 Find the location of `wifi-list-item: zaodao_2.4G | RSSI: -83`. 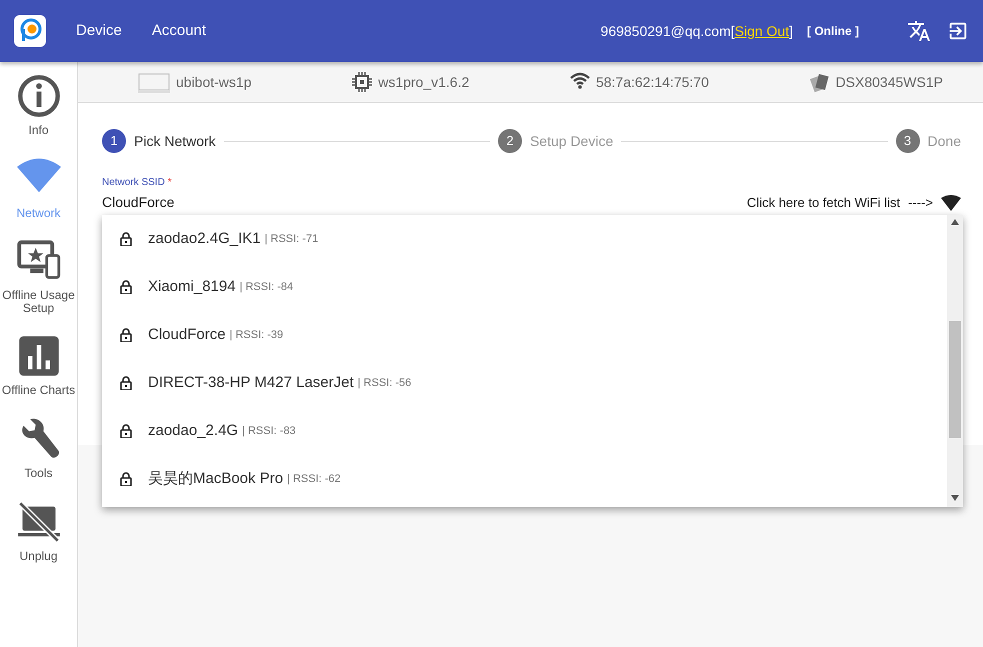

wifi-list-item: zaodao_2.4G | RSSI: -83 is located at coordinates (524, 431).